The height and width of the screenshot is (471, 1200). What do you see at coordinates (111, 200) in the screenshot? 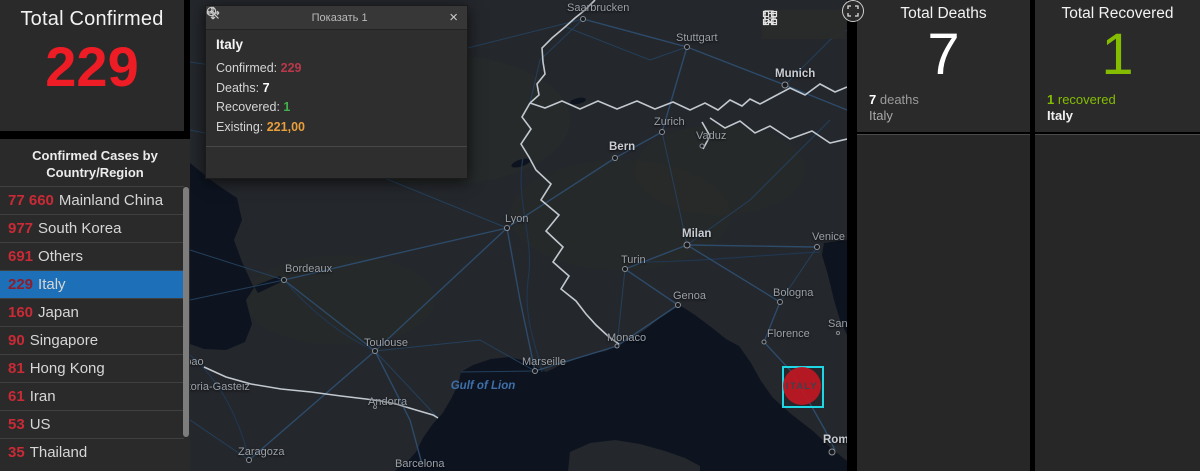
I see `country-name: Mainland China` at bounding box center [111, 200].